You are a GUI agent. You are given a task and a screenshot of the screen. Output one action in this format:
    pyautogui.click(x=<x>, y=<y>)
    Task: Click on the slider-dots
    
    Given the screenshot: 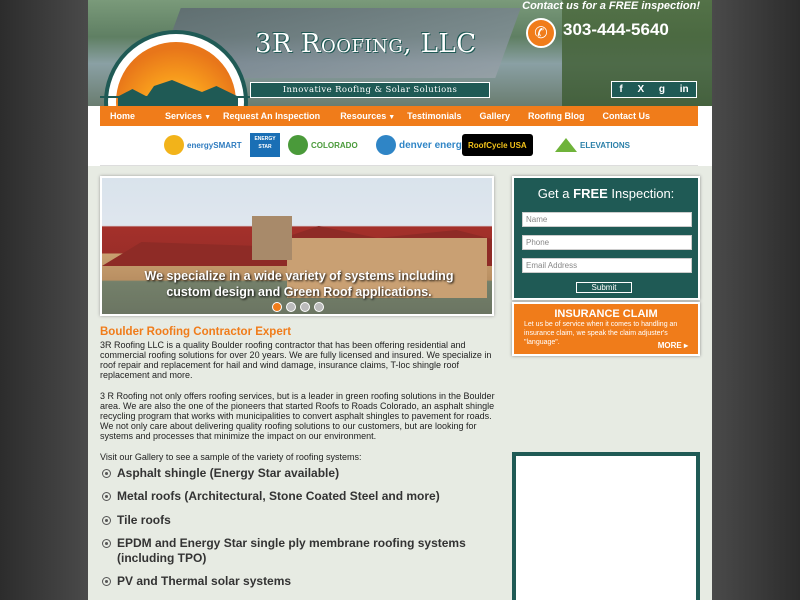 What is the action you would take?
    pyautogui.click(x=298, y=307)
    